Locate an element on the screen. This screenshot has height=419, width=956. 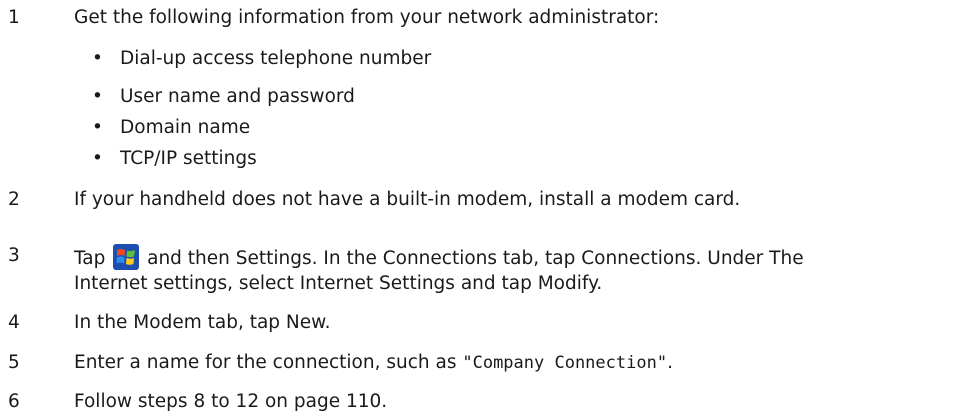
step-text-end: . is located at coordinates (670, 362).